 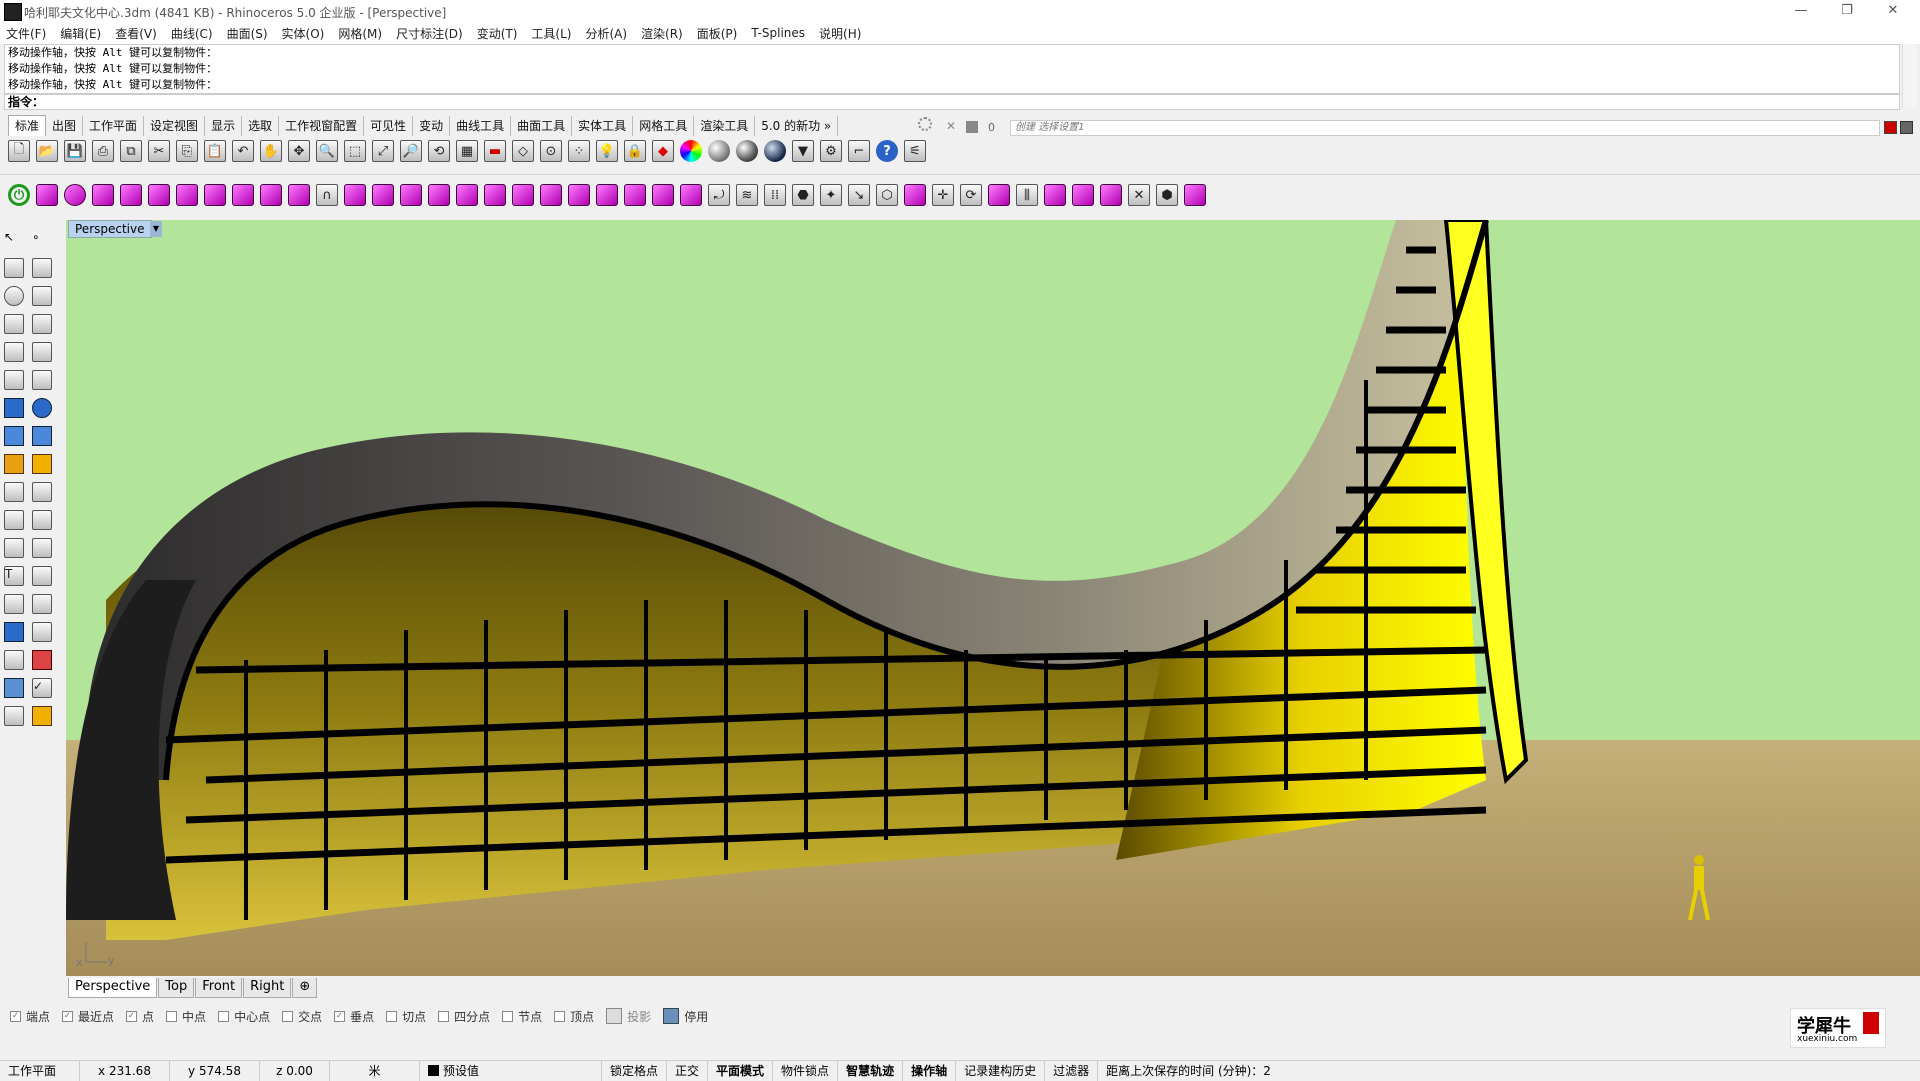 I want to click on boolean-union-icon, so click(x=42, y=408).